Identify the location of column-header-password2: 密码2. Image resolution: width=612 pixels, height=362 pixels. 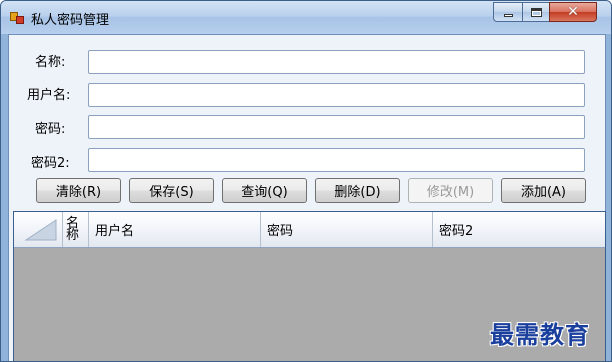
(519, 229).